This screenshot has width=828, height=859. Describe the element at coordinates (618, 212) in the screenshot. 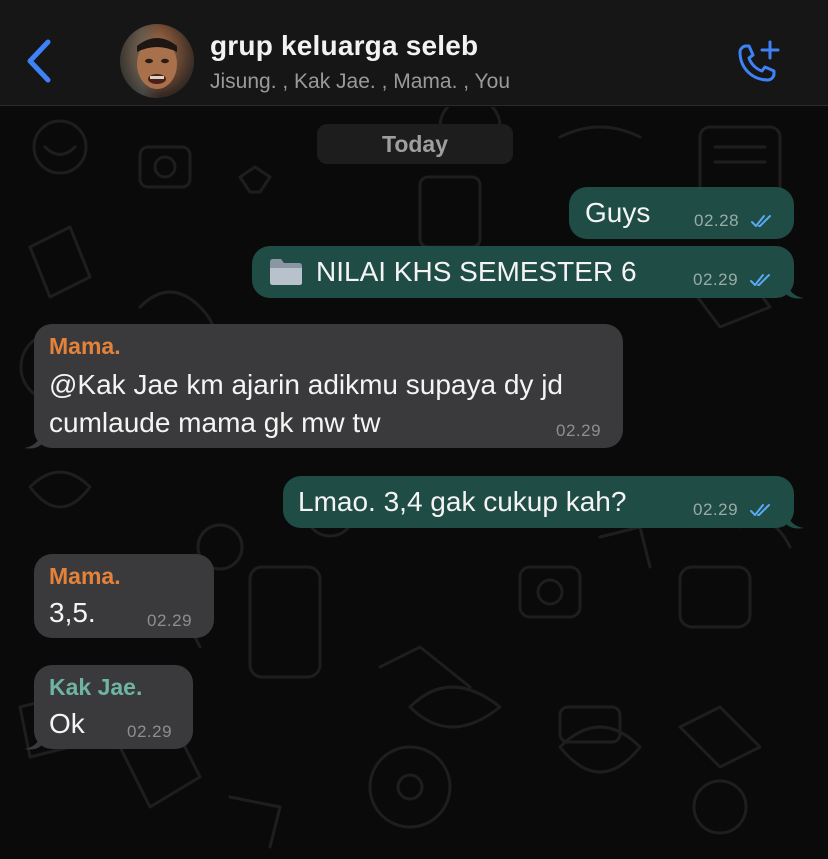

I see `message-text: Guys` at that location.